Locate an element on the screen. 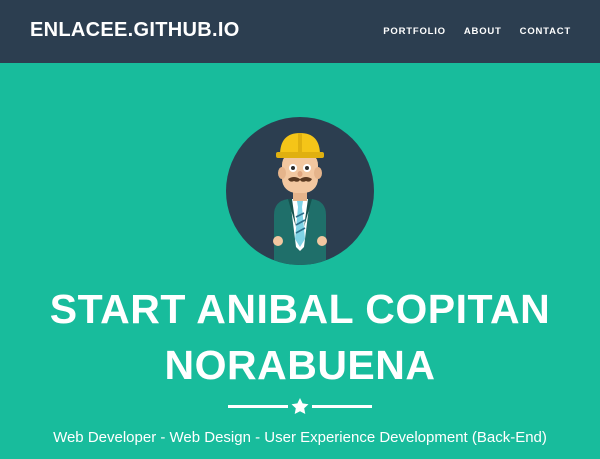 The height and width of the screenshot is (459, 600). star-icon is located at coordinates (300, 406).